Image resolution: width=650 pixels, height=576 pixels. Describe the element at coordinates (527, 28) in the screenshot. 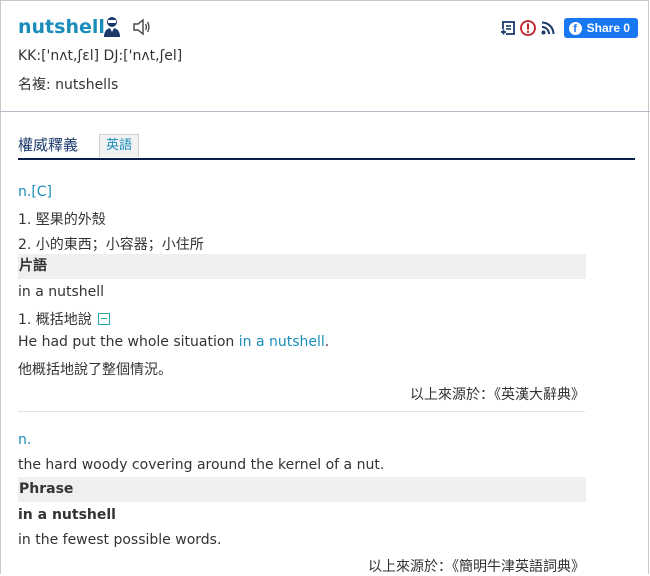

I see `report-icon` at that location.